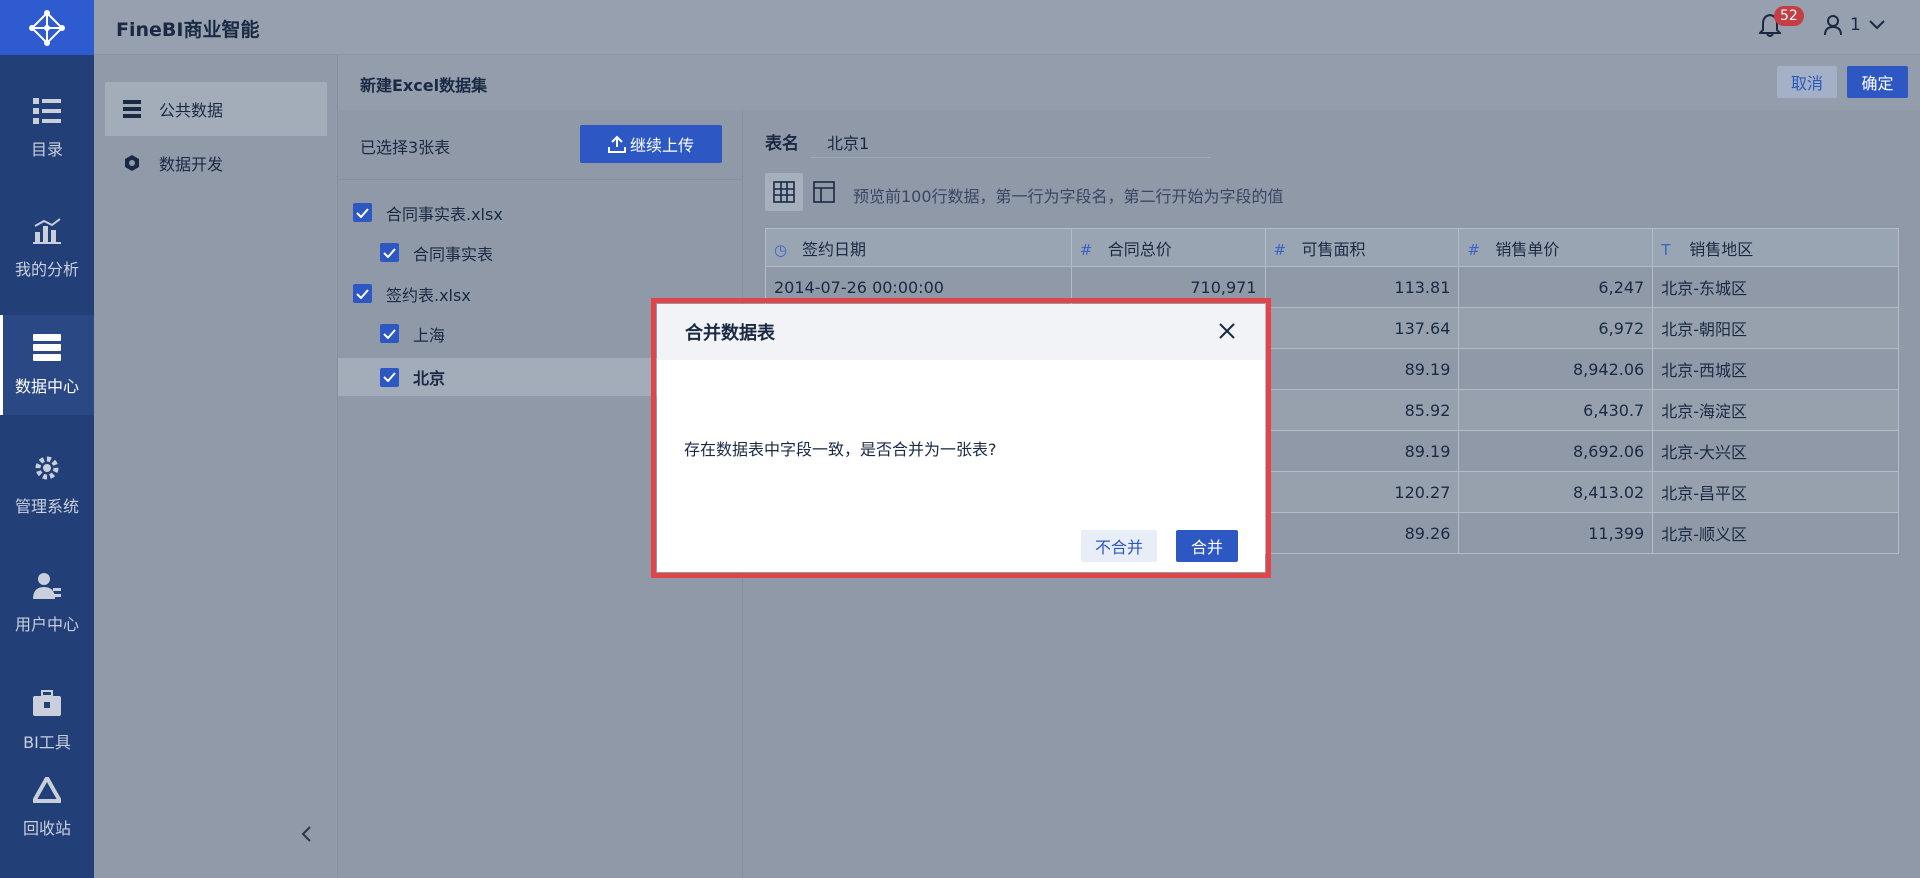  Describe the element at coordinates (188, 30) in the screenshot. I see `app-brand: FineBI商业智能` at that location.